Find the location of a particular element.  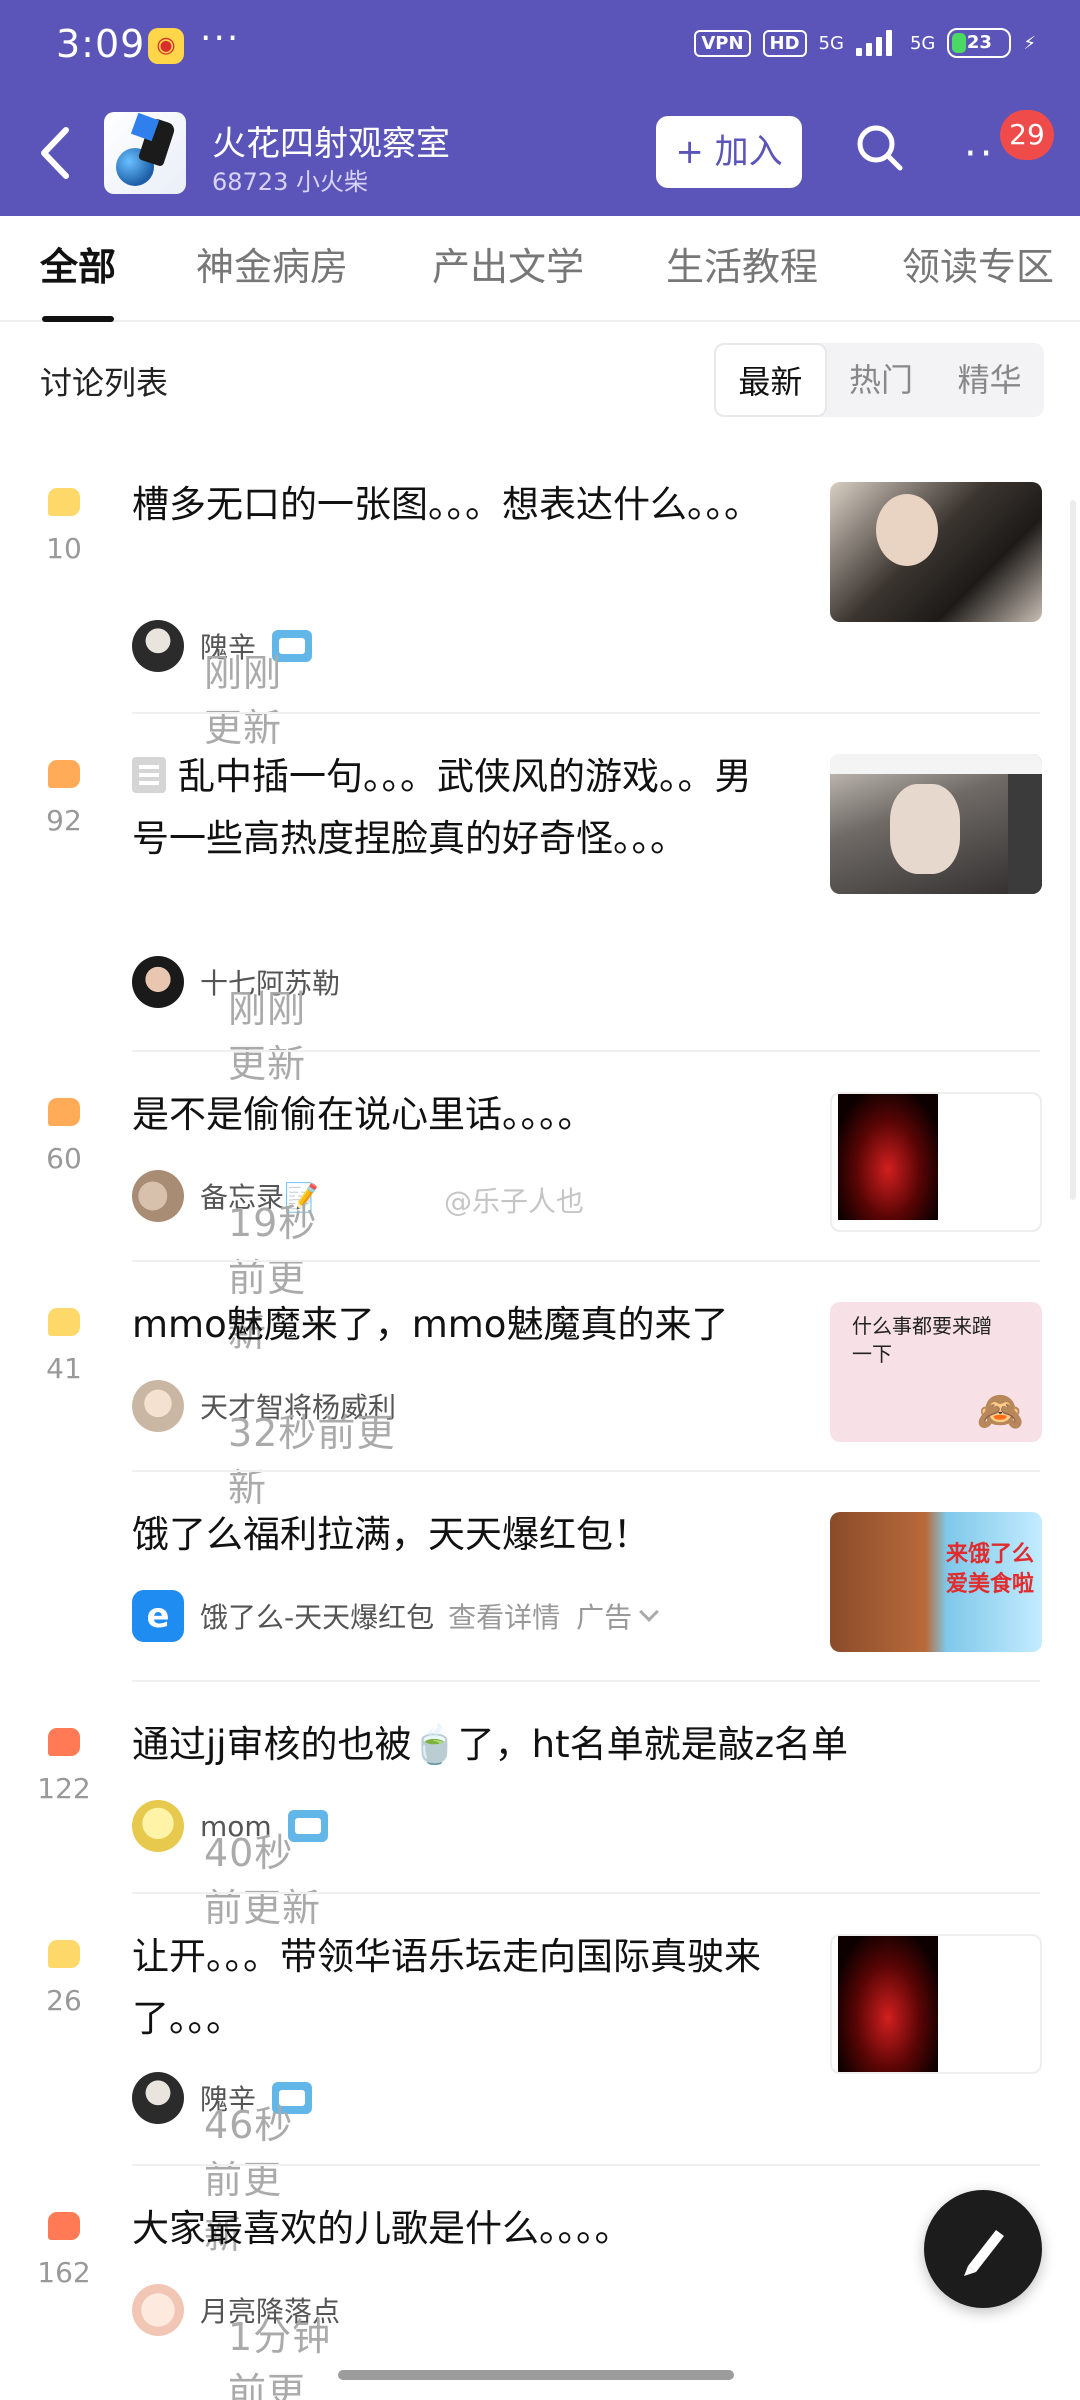

back-arrow-icon is located at coordinates (55, 153).